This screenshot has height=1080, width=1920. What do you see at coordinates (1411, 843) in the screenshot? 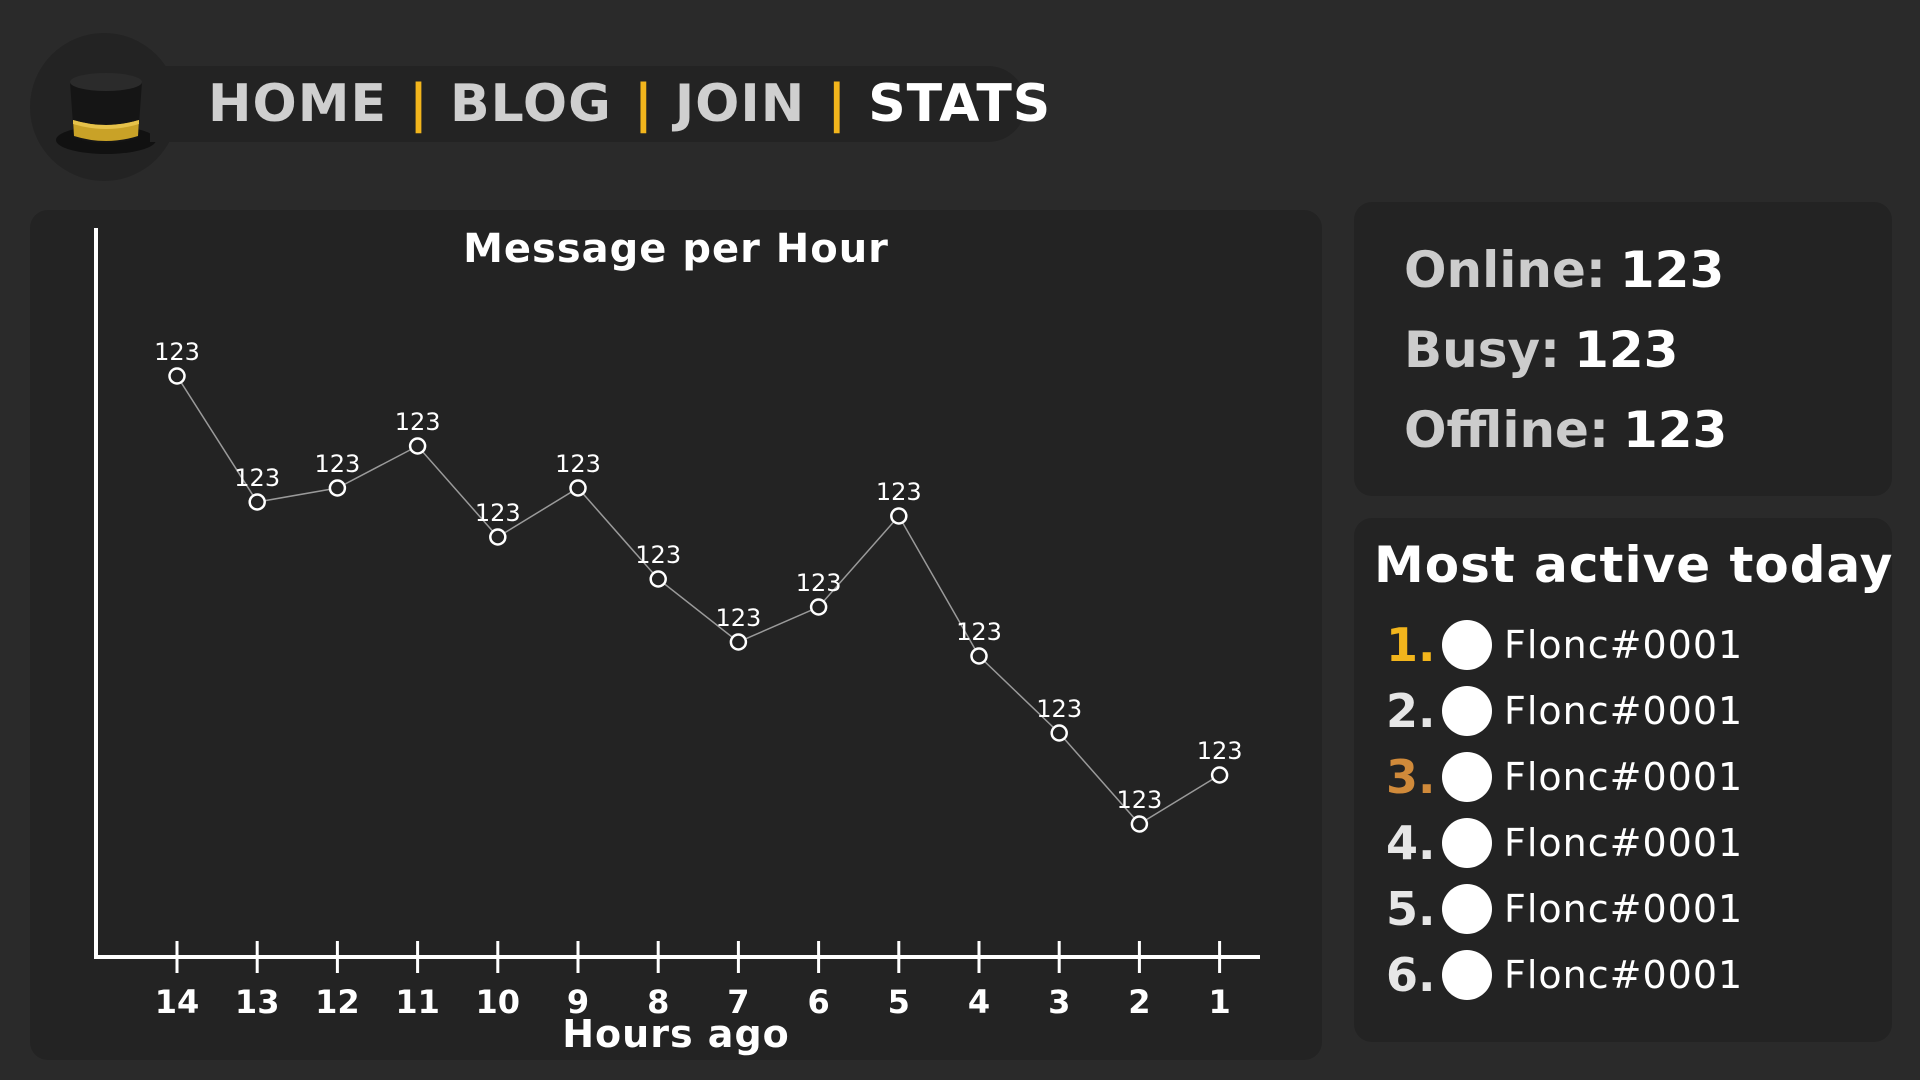
I see `rank-number: 4.` at bounding box center [1411, 843].